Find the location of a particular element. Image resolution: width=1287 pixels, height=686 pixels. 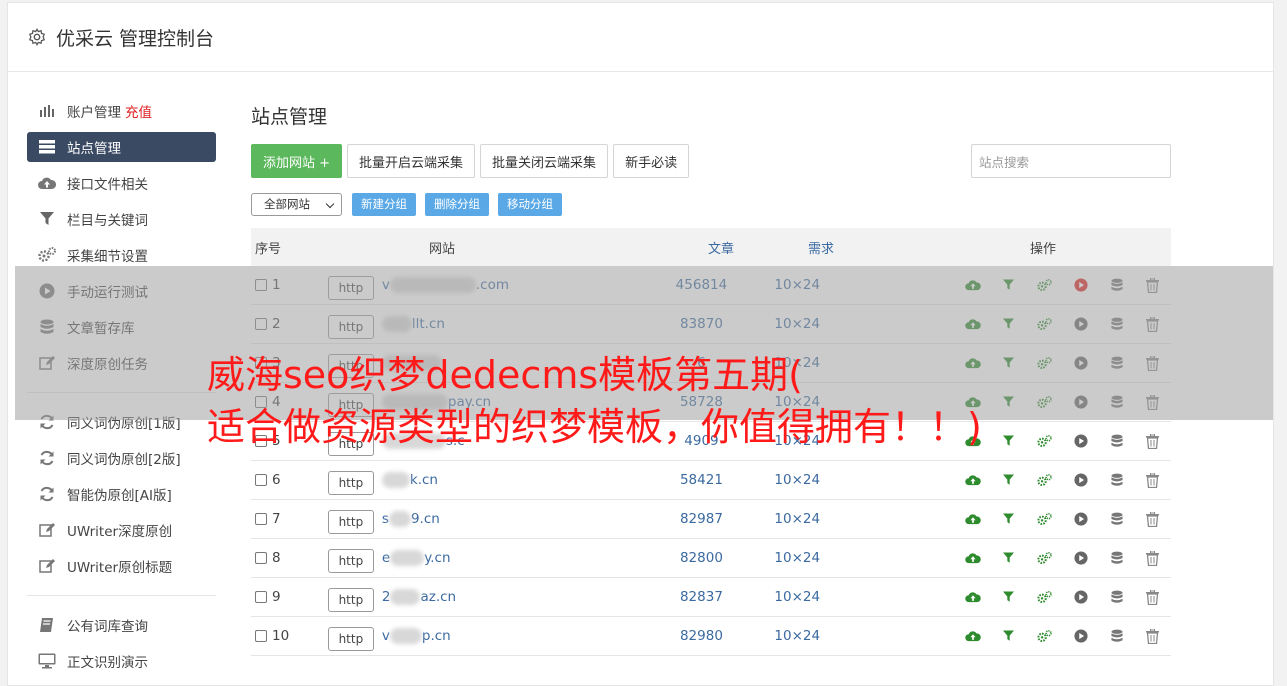

add-site-button: 添加网站 + is located at coordinates (297, 161).